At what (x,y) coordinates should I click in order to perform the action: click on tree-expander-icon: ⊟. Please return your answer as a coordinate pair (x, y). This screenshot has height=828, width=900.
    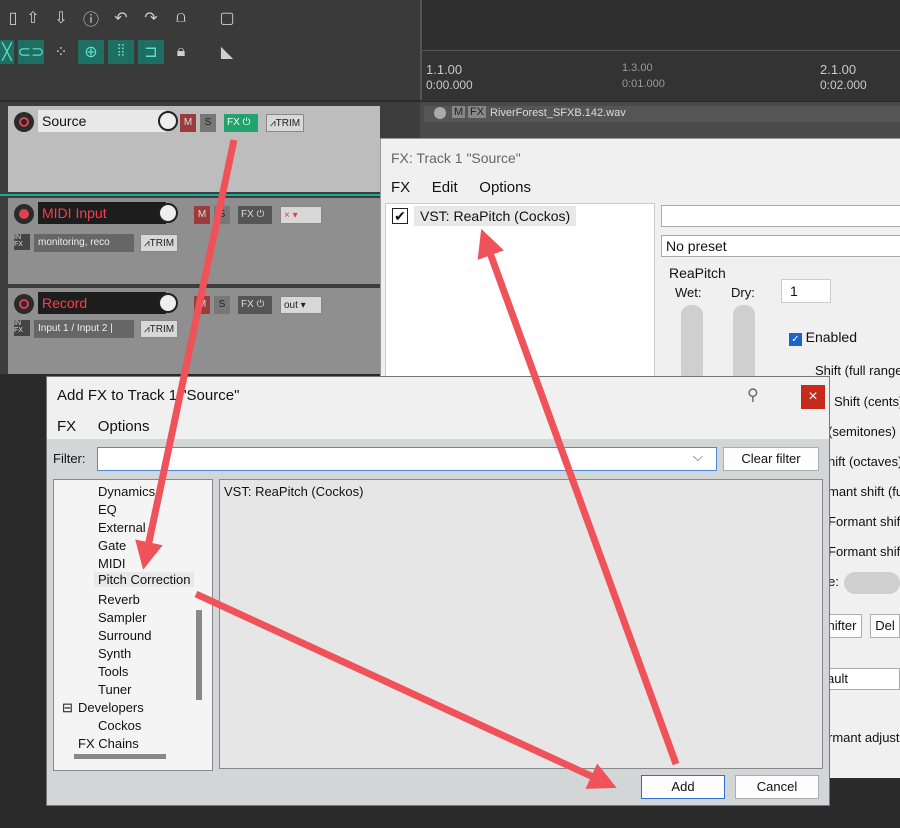
    Looking at the image, I should click on (67, 708).